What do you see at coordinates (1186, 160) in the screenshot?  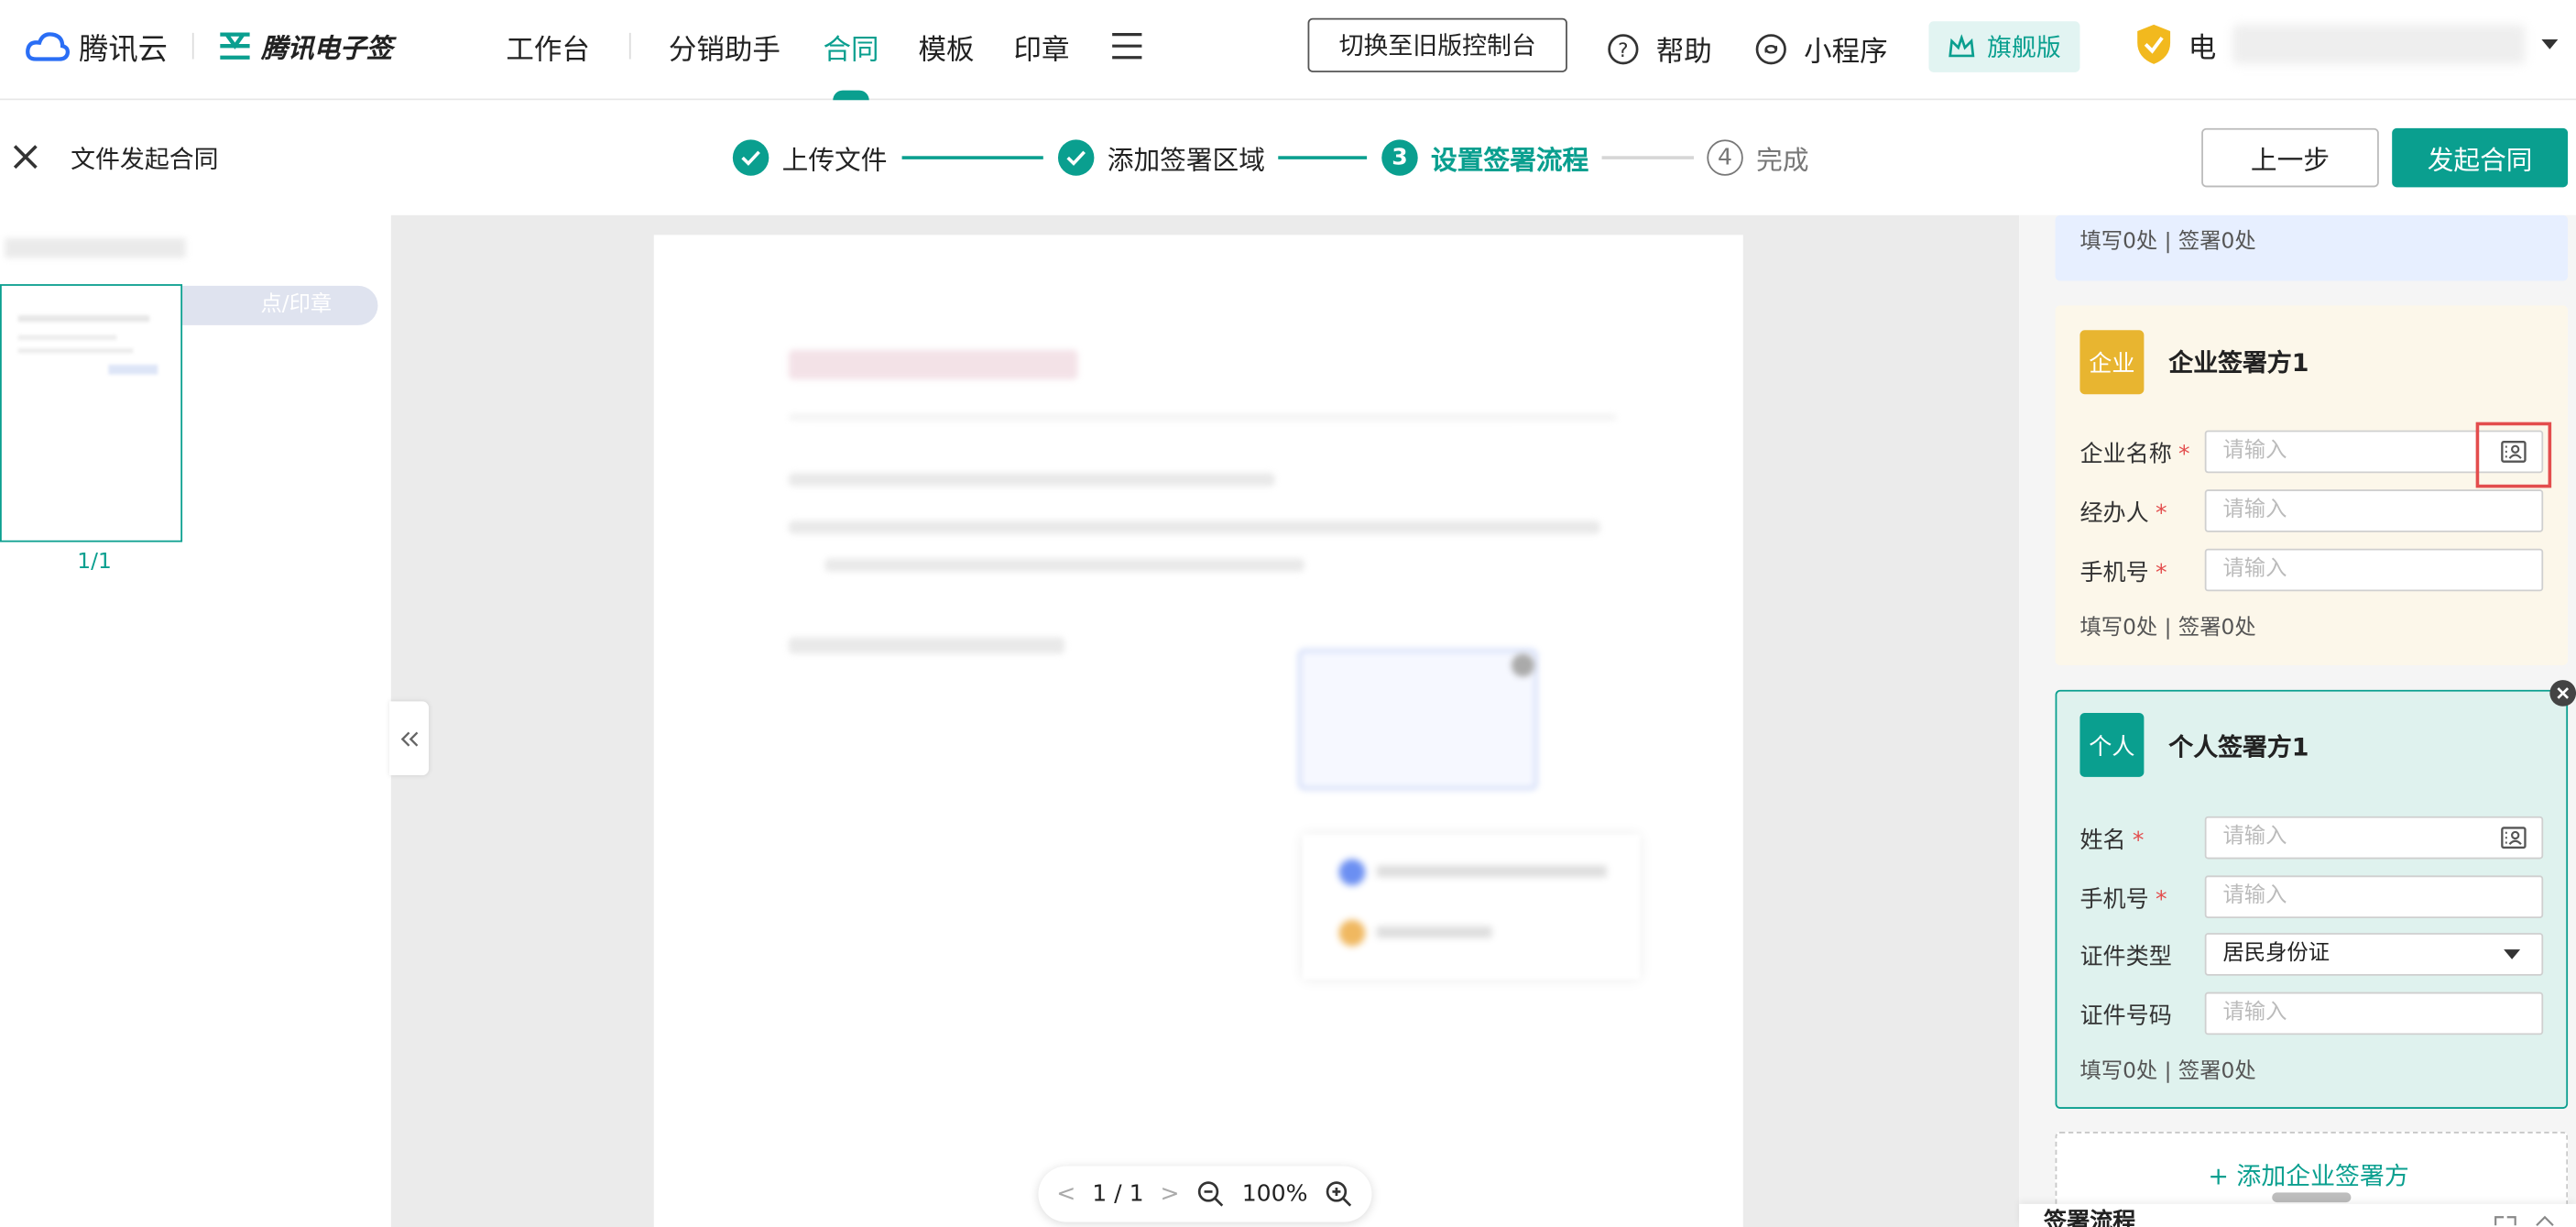 I see `step-label: 添加签署区域` at bounding box center [1186, 160].